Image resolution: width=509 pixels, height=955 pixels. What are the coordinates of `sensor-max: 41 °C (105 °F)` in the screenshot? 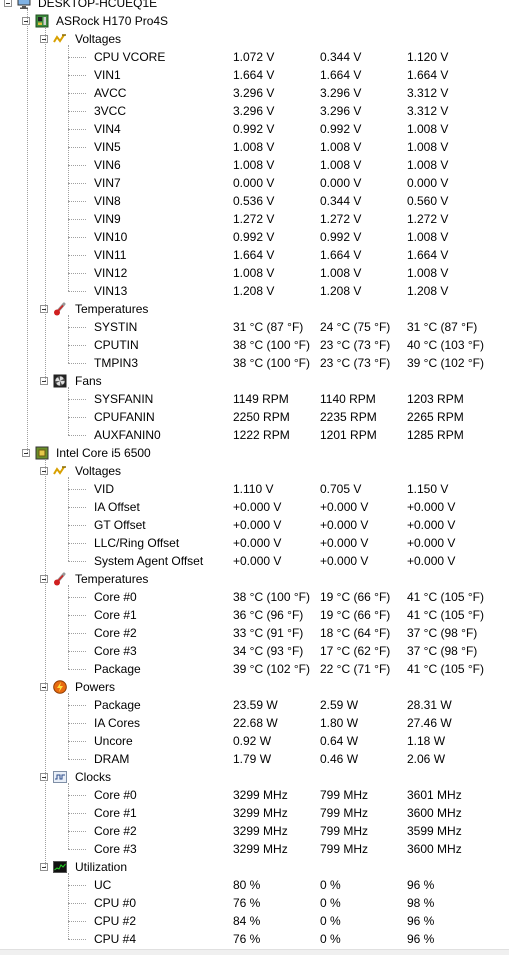 It's located at (445, 669).